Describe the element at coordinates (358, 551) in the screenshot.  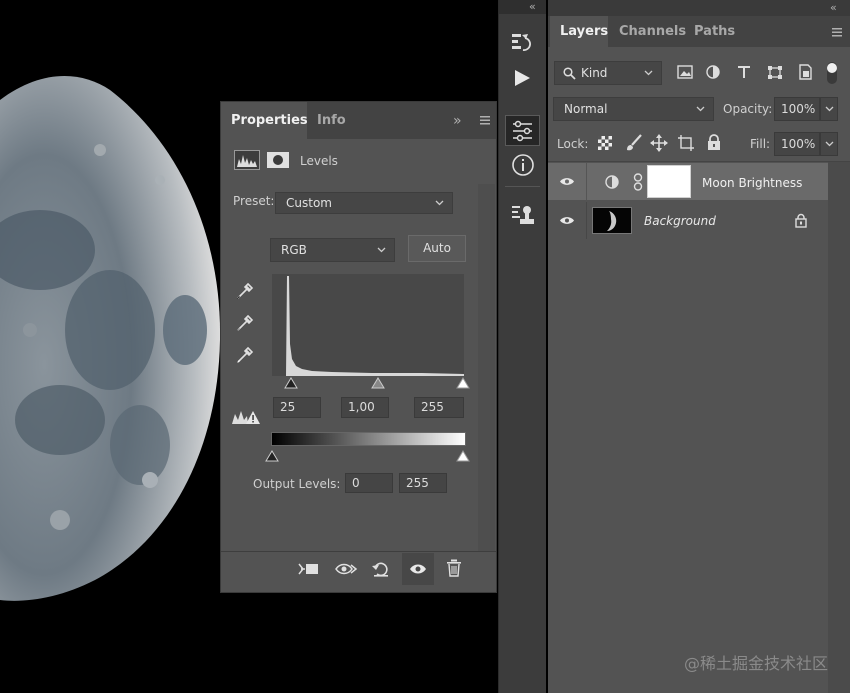
I see `toolbar-divider` at that location.